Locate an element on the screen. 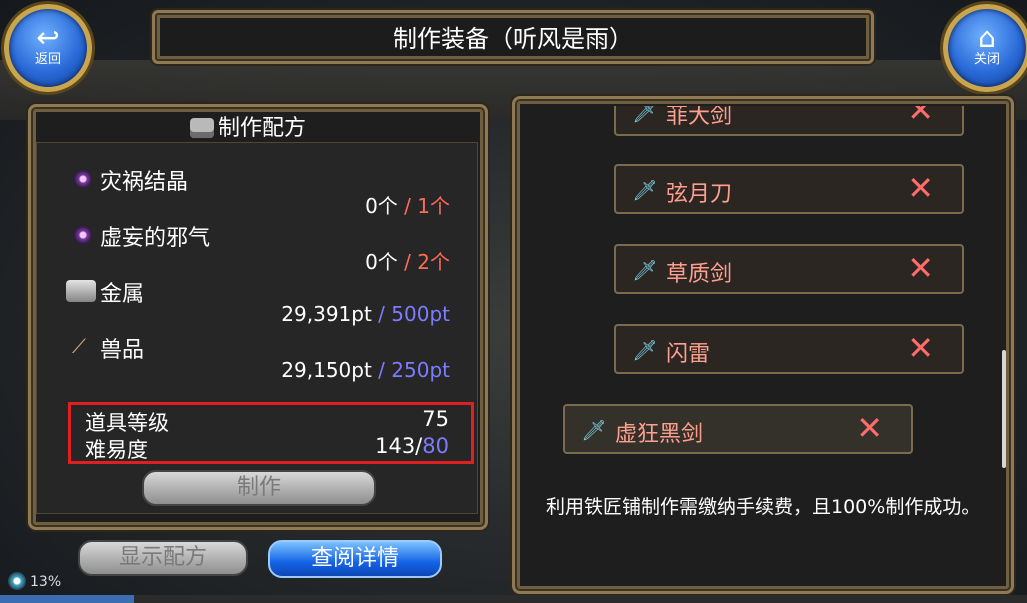  material-qty: 0个 / 1个 is located at coordinates (407, 206).